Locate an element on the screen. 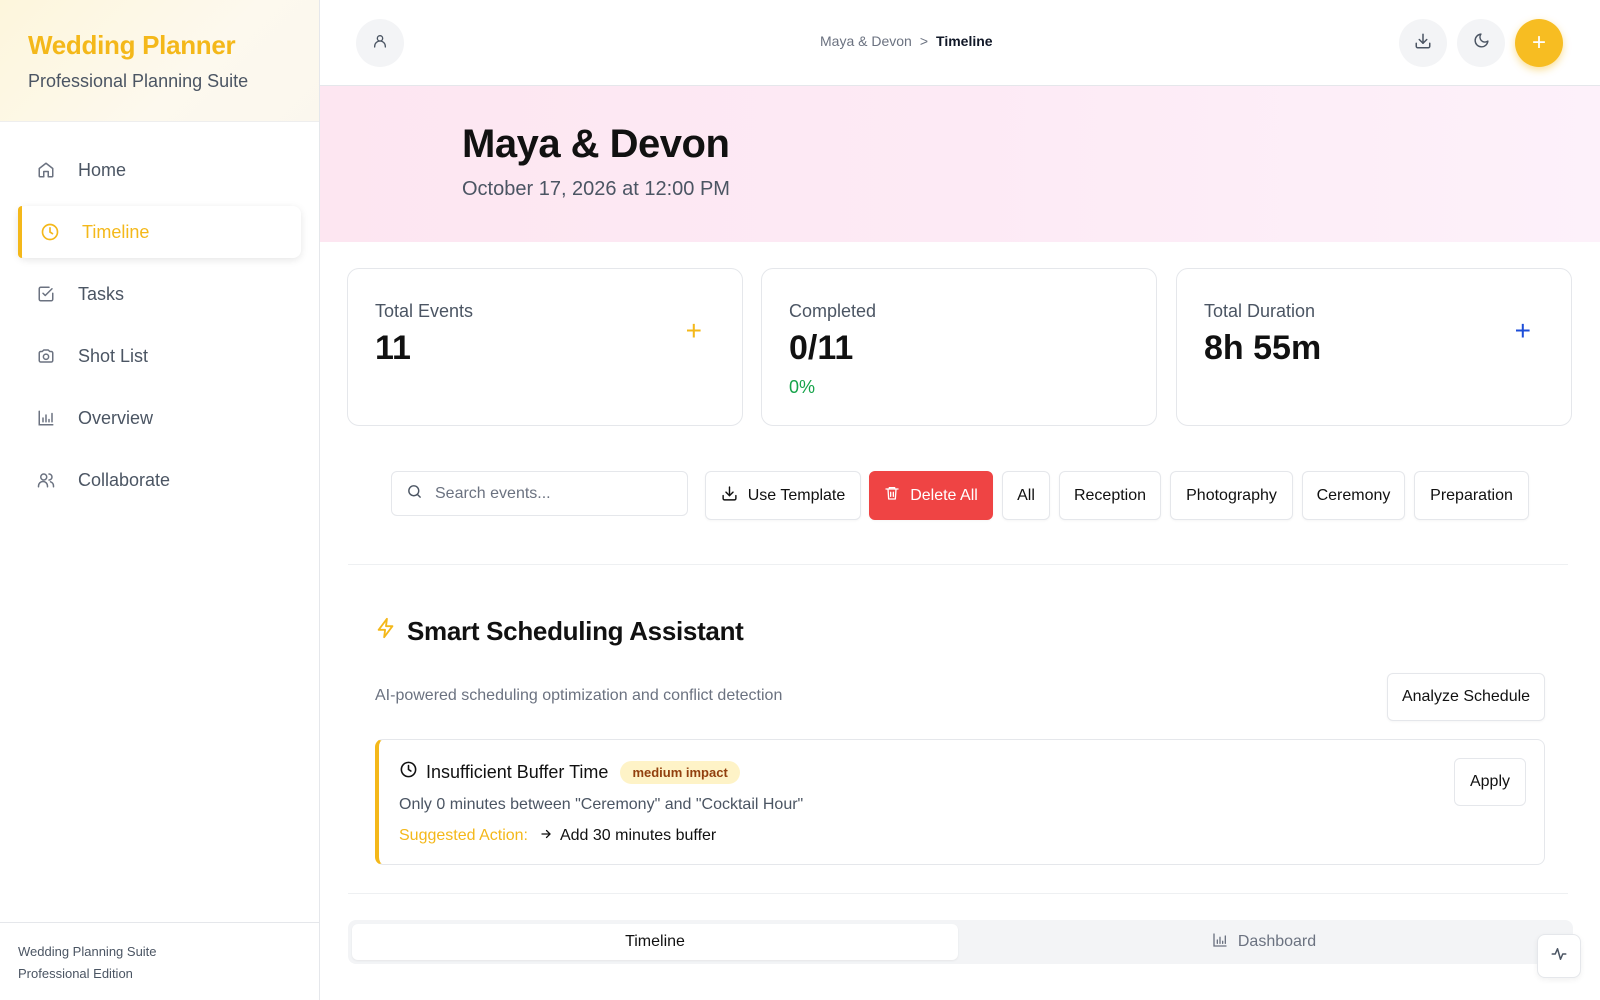 The height and width of the screenshot is (1000, 1600). tab-dashboard-label: Dashboard is located at coordinates (1277, 941).